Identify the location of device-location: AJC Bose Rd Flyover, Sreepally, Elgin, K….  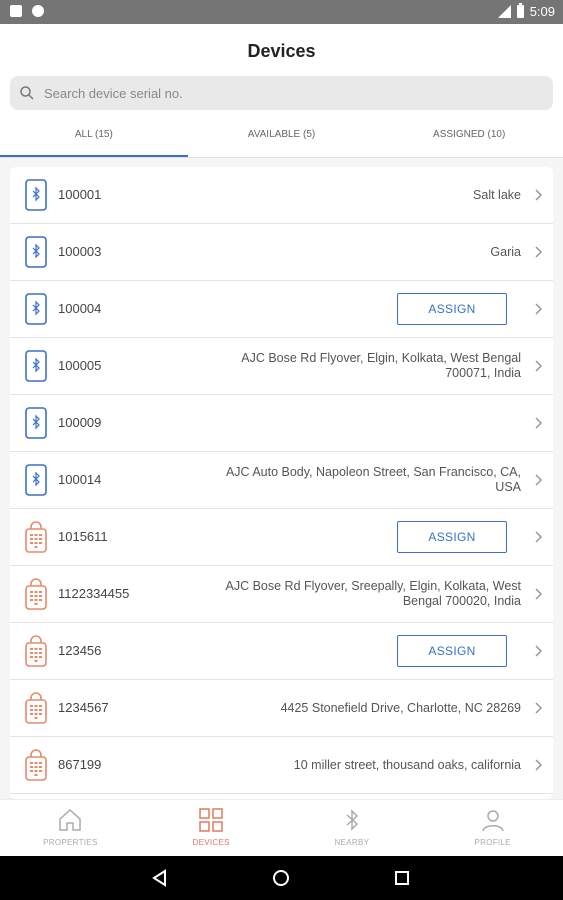
(373, 593).